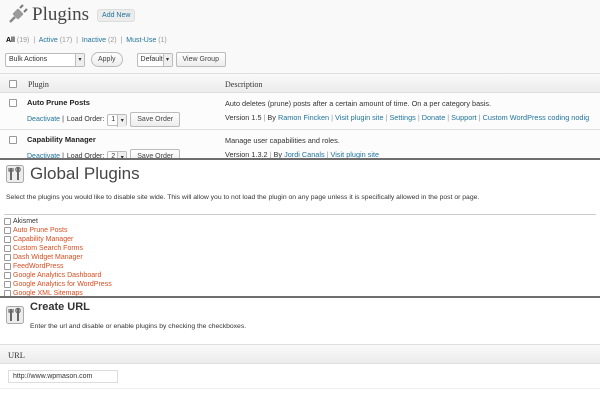 This screenshot has width=600, height=400. Describe the element at coordinates (107, 59) in the screenshot. I see `apply-button: Apply` at that location.